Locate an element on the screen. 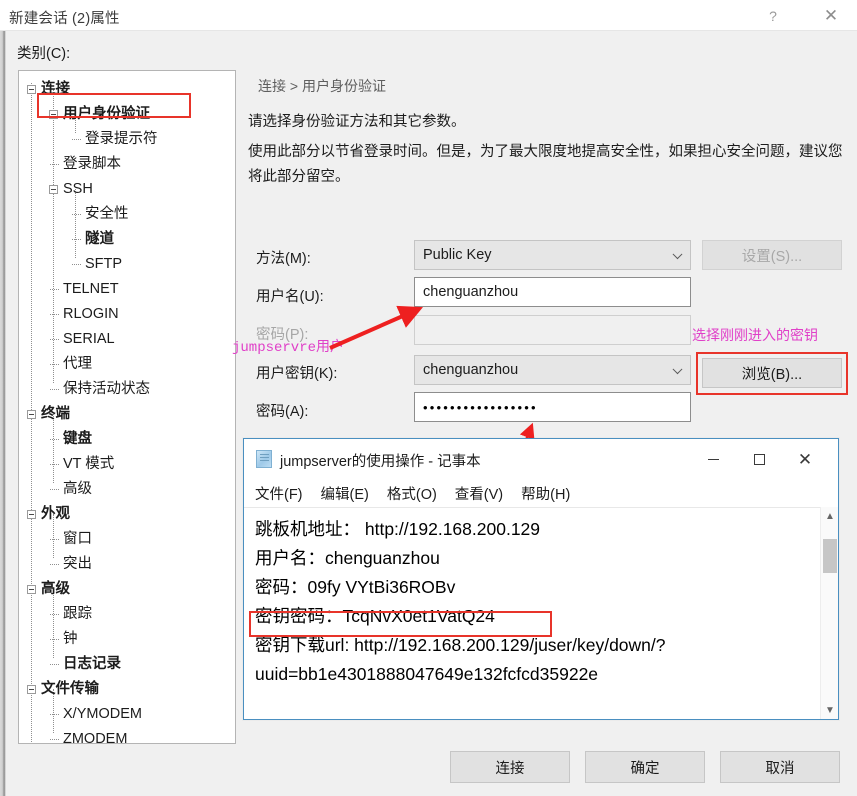  ok-button: 确定 is located at coordinates (645, 767).